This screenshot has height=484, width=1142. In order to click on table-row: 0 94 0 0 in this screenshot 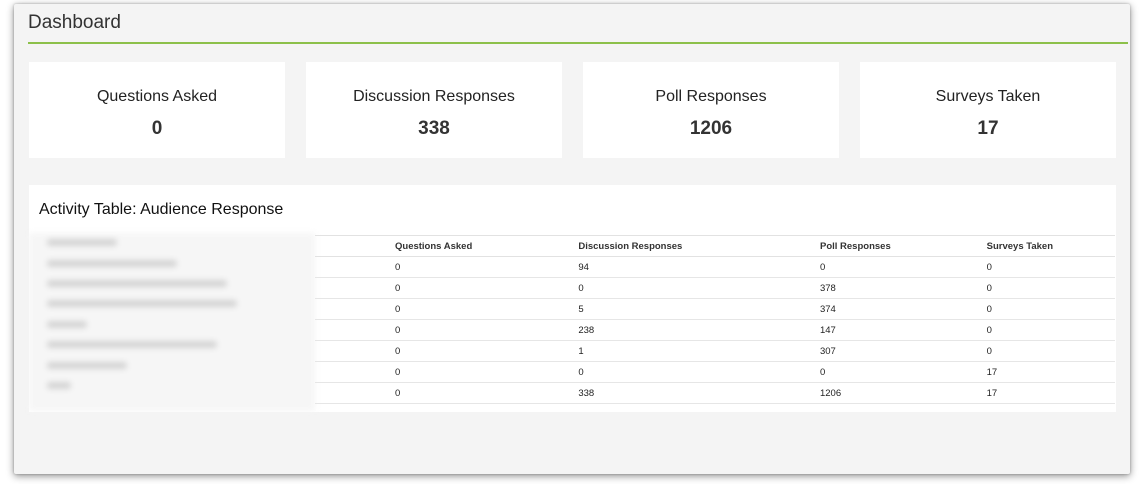, I will do `click(715, 267)`.